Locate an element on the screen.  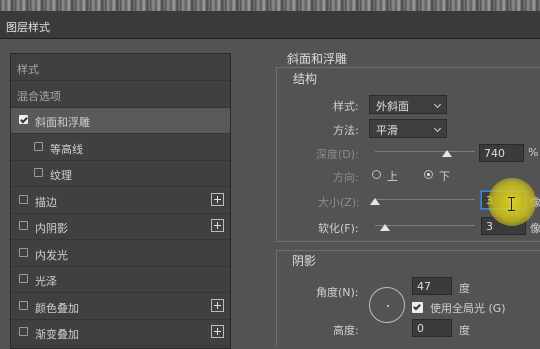
style-list-item: 光泽 is located at coordinates (120, 280).